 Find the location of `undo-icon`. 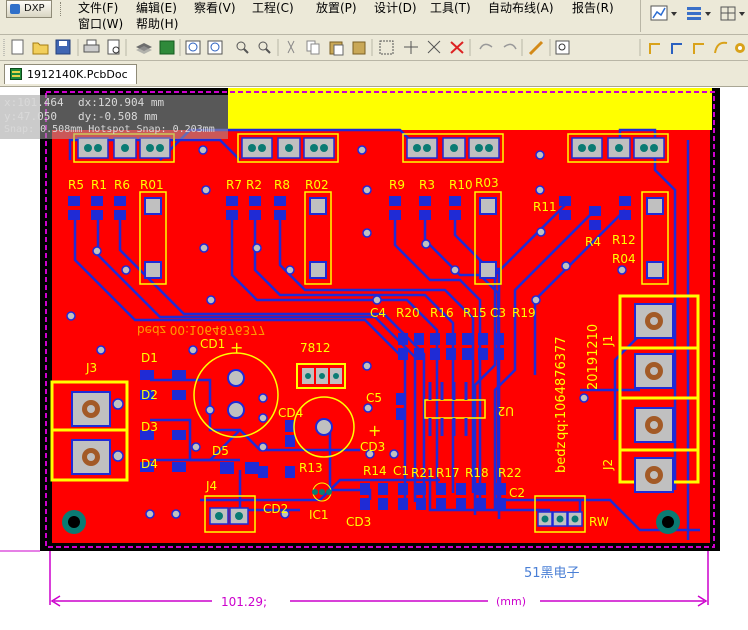

undo-icon is located at coordinates (486, 46).